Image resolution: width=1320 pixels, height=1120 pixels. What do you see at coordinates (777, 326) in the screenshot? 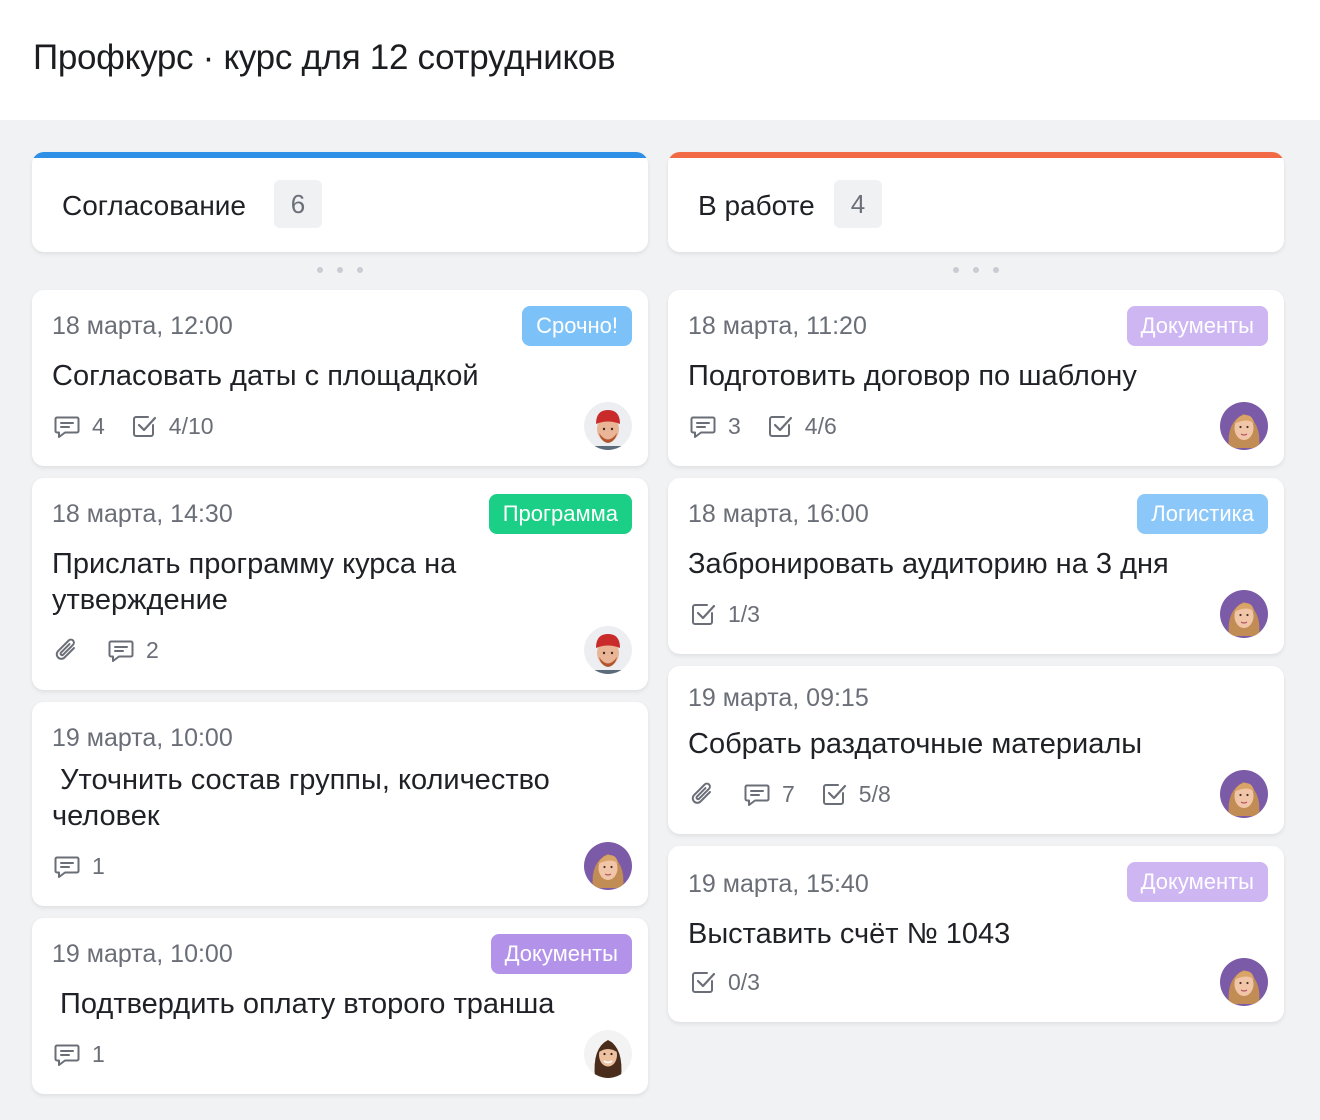
I see `task-date: 18 марта, 11:20` at bounding box center [777, 326].